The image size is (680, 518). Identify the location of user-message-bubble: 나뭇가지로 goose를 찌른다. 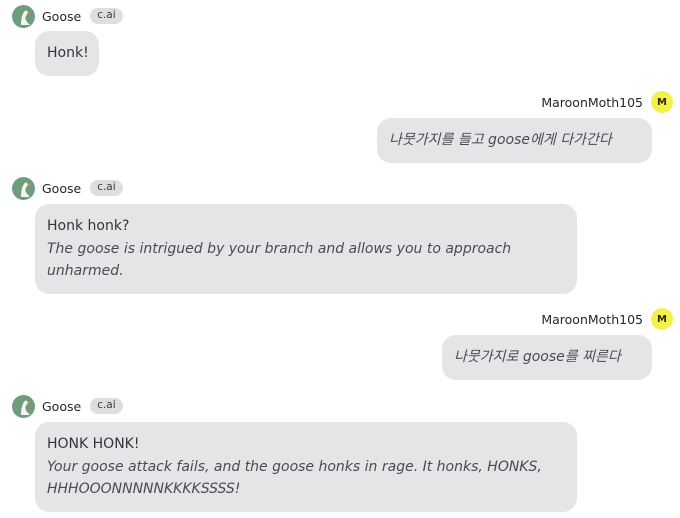
(547, 357).